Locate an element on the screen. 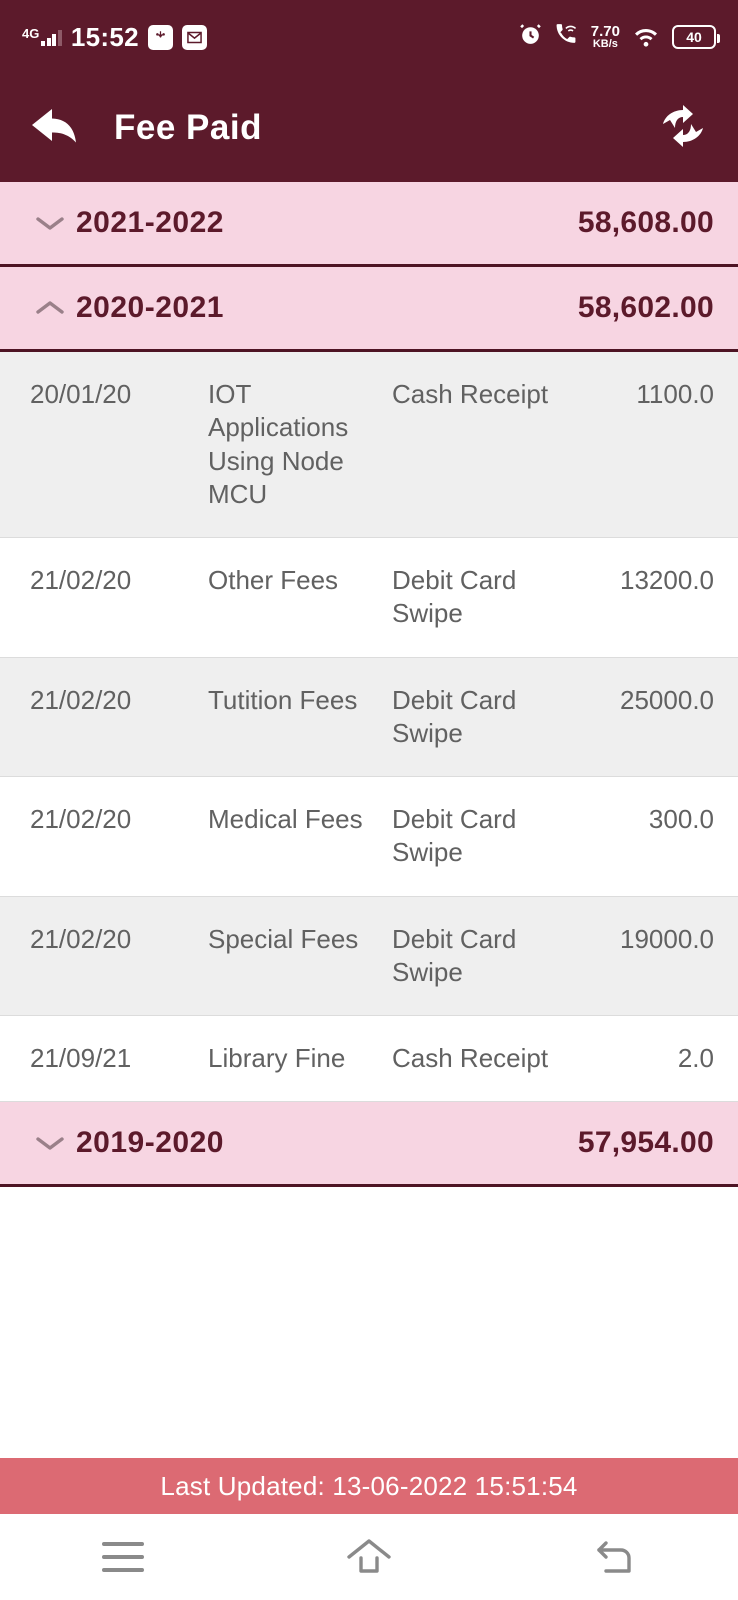 Image resolution: width=738 pixels, height=1600 pixels. transaction-date: 20/01/20 is located at coordinates (81, 394).